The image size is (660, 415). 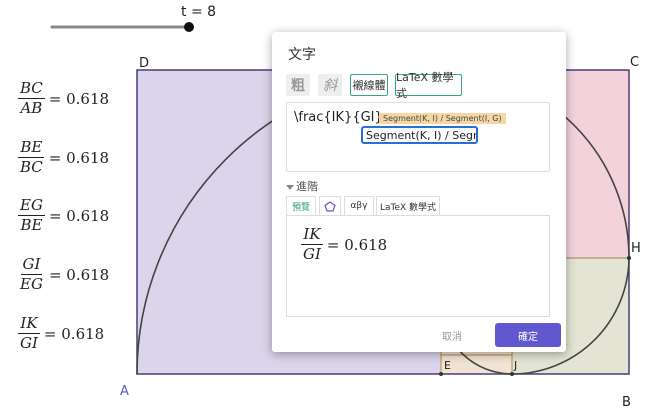 What do you see at coordinates (516, 365) in the screenshot?
I see `point-j-label: J` at bounding box center [516, 365].